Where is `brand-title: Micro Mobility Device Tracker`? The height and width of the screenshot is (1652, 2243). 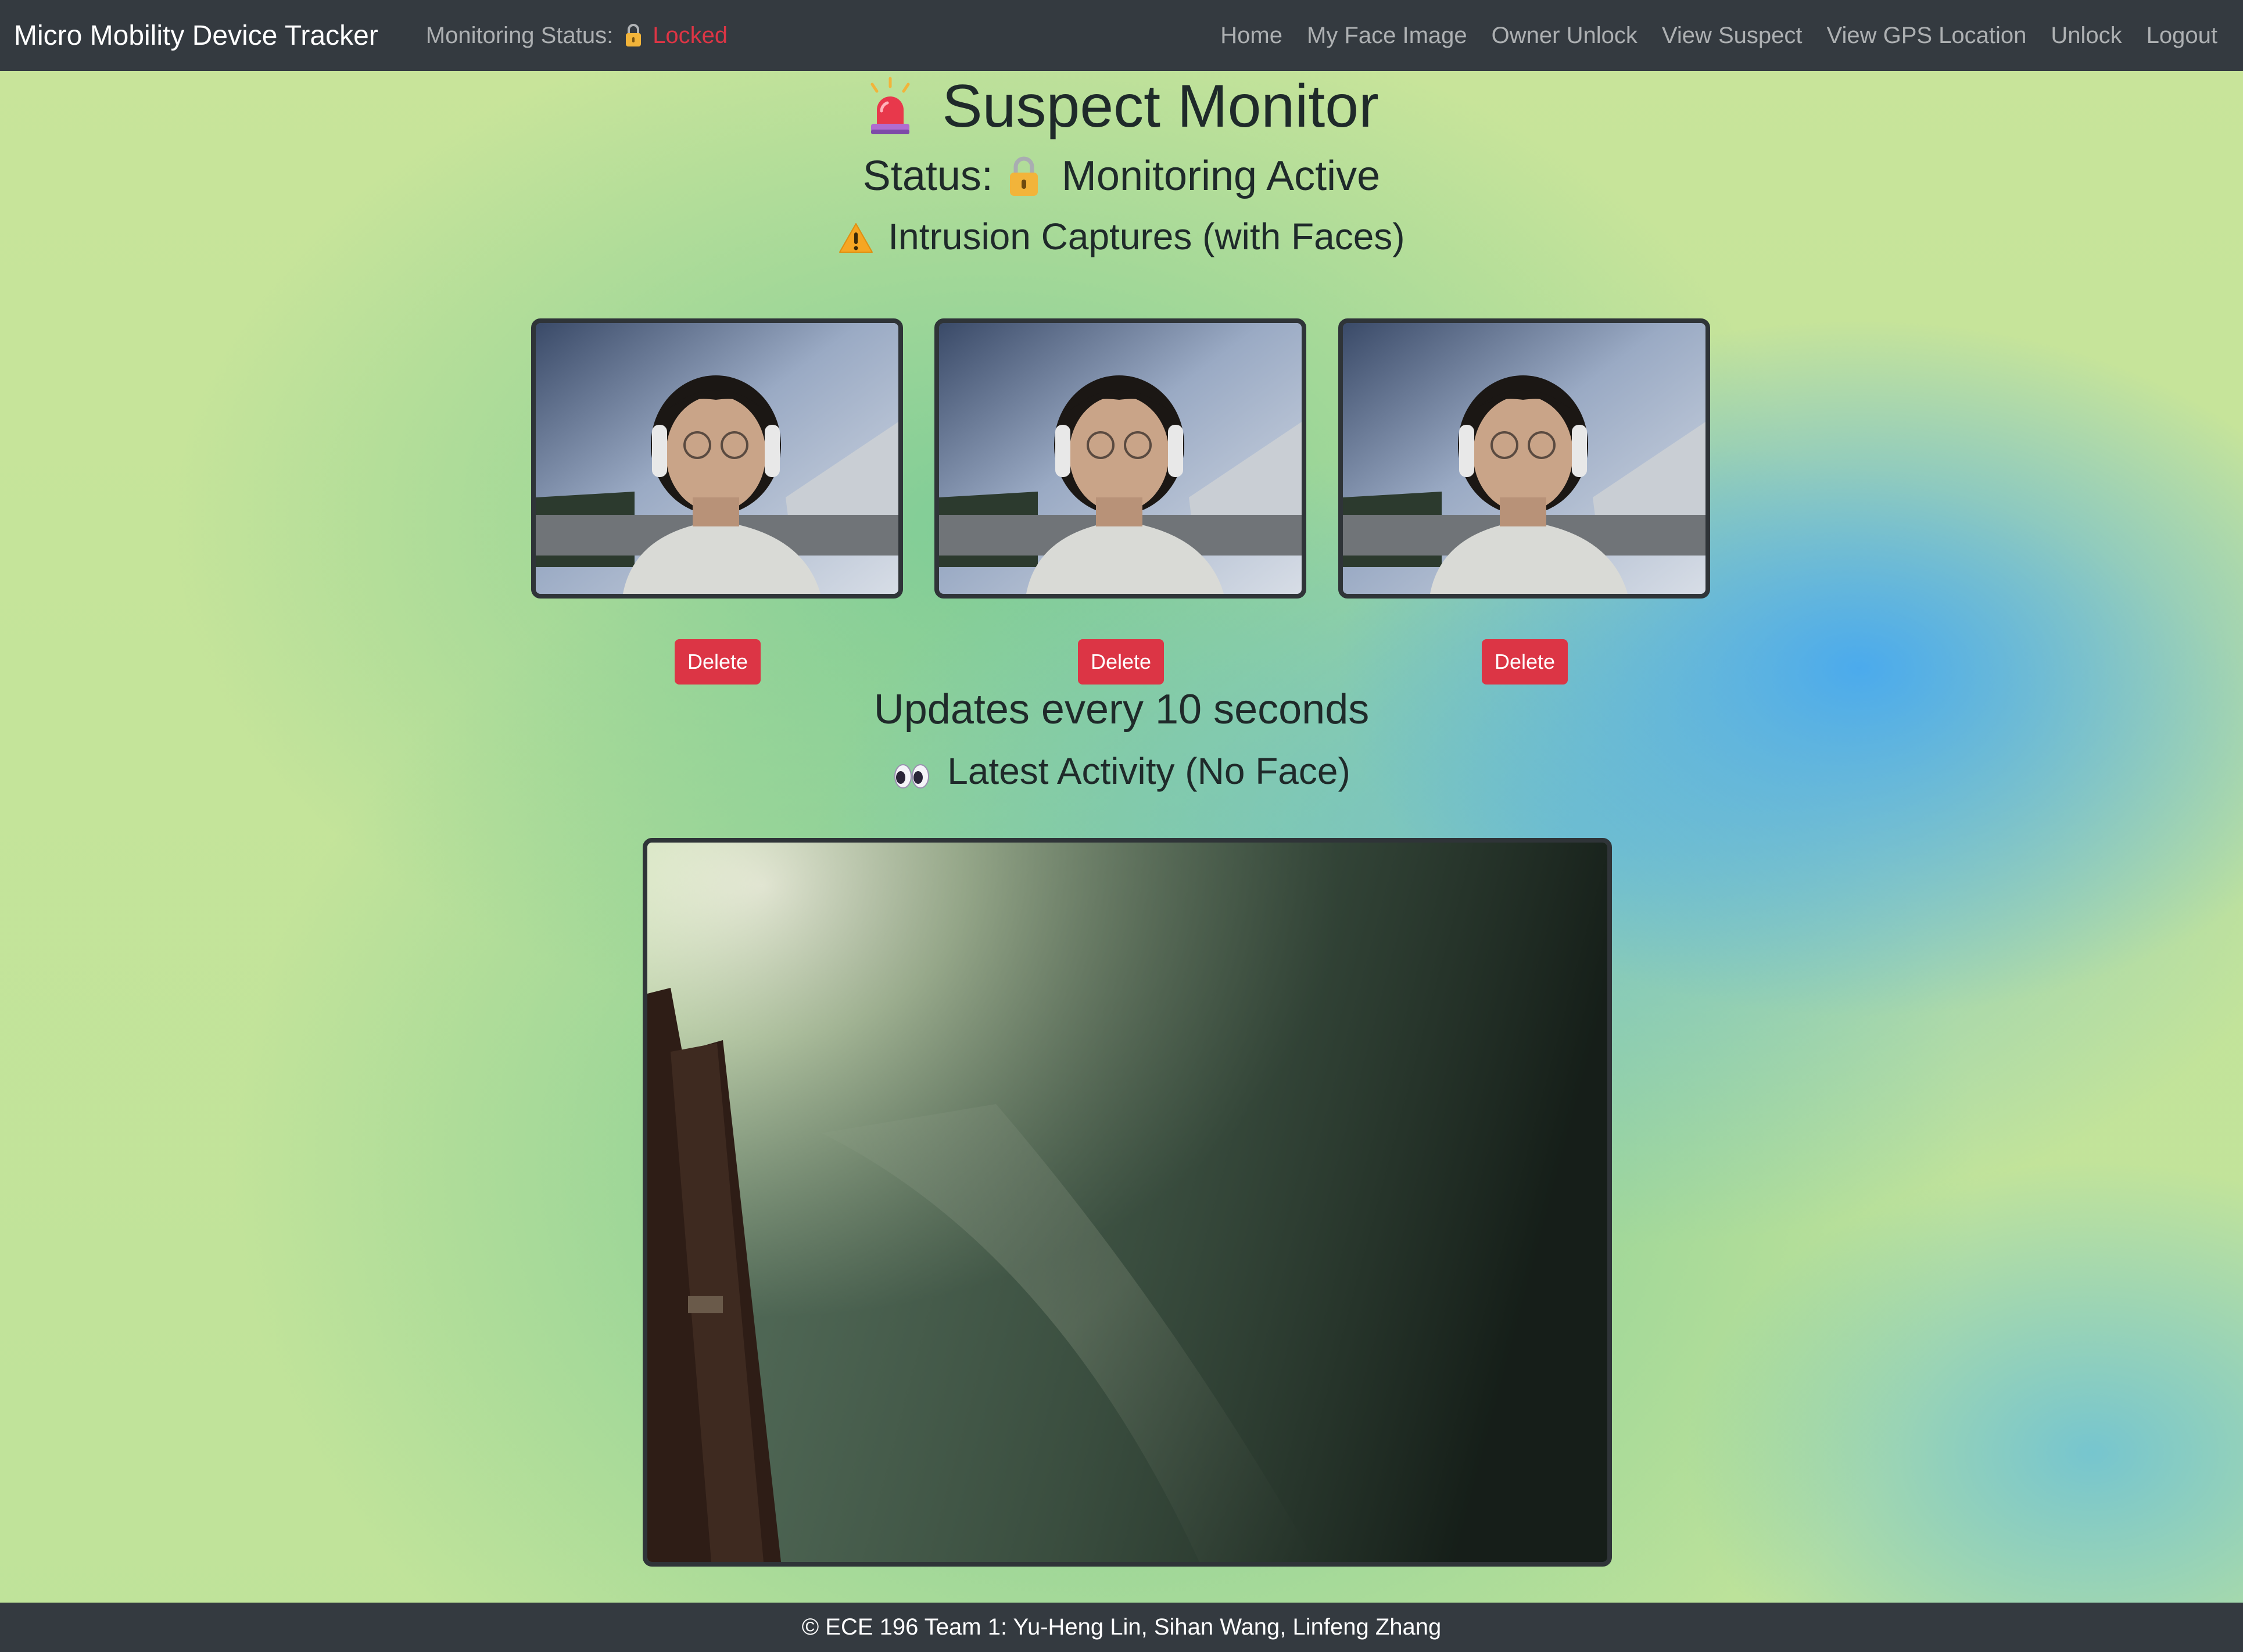
brand-title: Micro Mobility Device Tracker is located at coordinates (196, 36).